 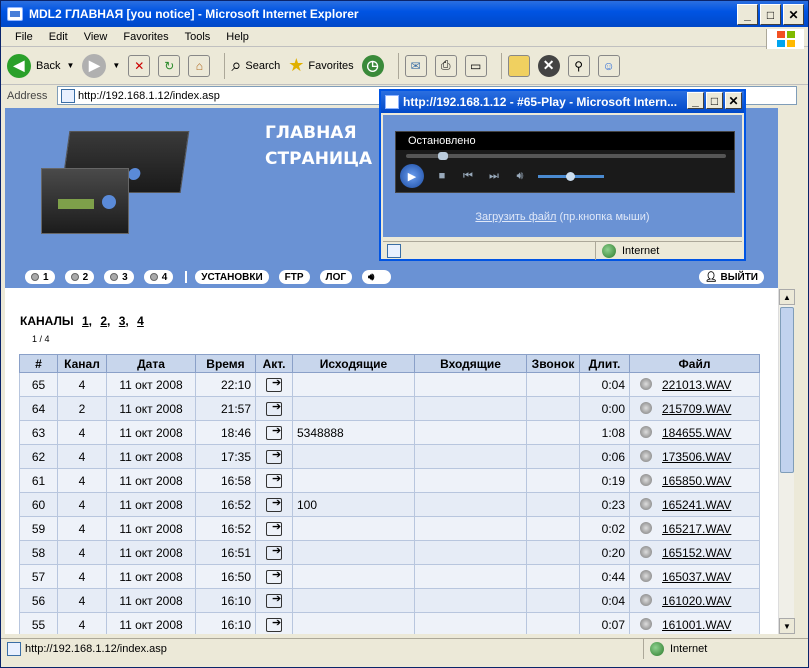 I want to click on channel-button-4: 4, so click(x=158, y=277).